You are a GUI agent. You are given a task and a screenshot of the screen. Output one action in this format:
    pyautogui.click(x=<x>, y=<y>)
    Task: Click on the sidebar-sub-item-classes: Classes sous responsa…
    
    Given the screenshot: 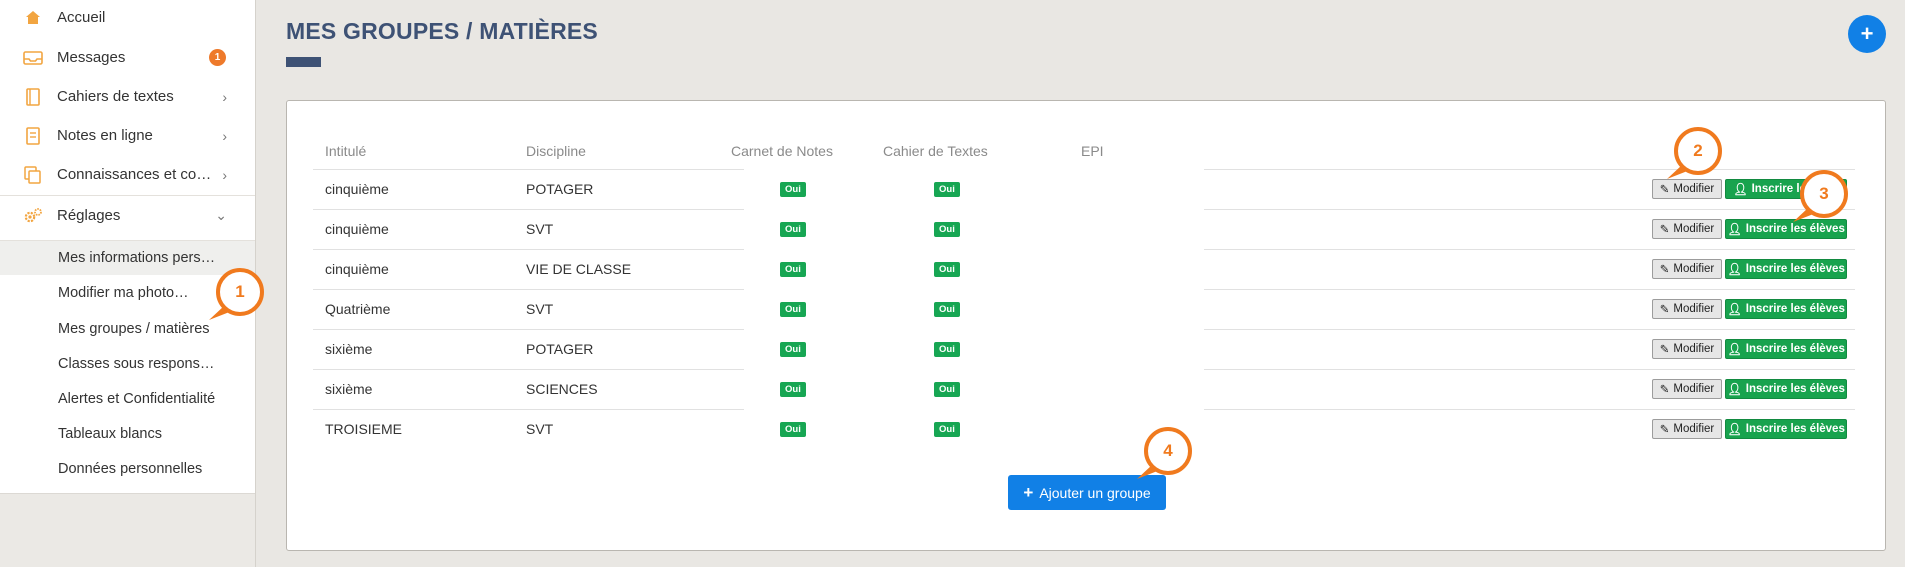 What is the action you would take?
    pyautogui.click(x=127, y=364)
    